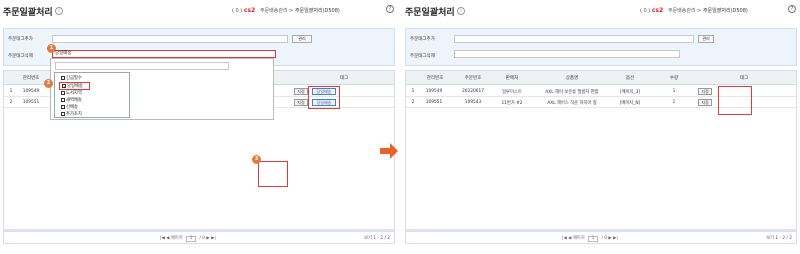  What do you see at coordinates (71, 100) in the screenshot?
I see `tag-option: 새벽배송` at bounding box center [71, 100].